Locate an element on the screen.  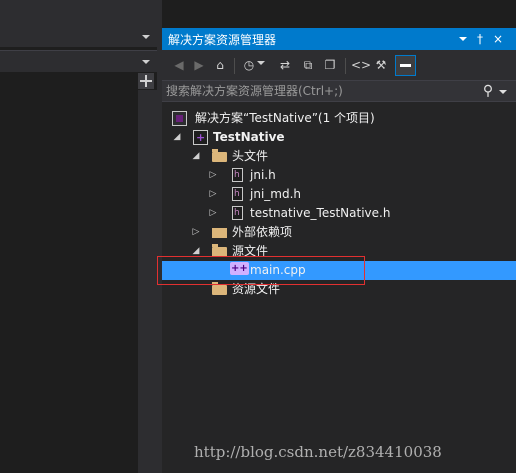
tree-item-file: ▷ jni_md.h is located at coordinates (339, 194).